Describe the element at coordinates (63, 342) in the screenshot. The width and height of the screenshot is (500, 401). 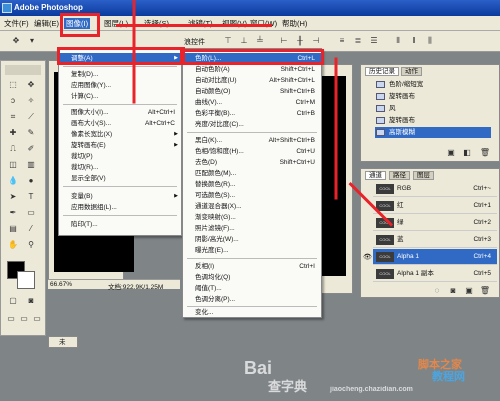
I see `minimized-document-tab: 未` at that location.